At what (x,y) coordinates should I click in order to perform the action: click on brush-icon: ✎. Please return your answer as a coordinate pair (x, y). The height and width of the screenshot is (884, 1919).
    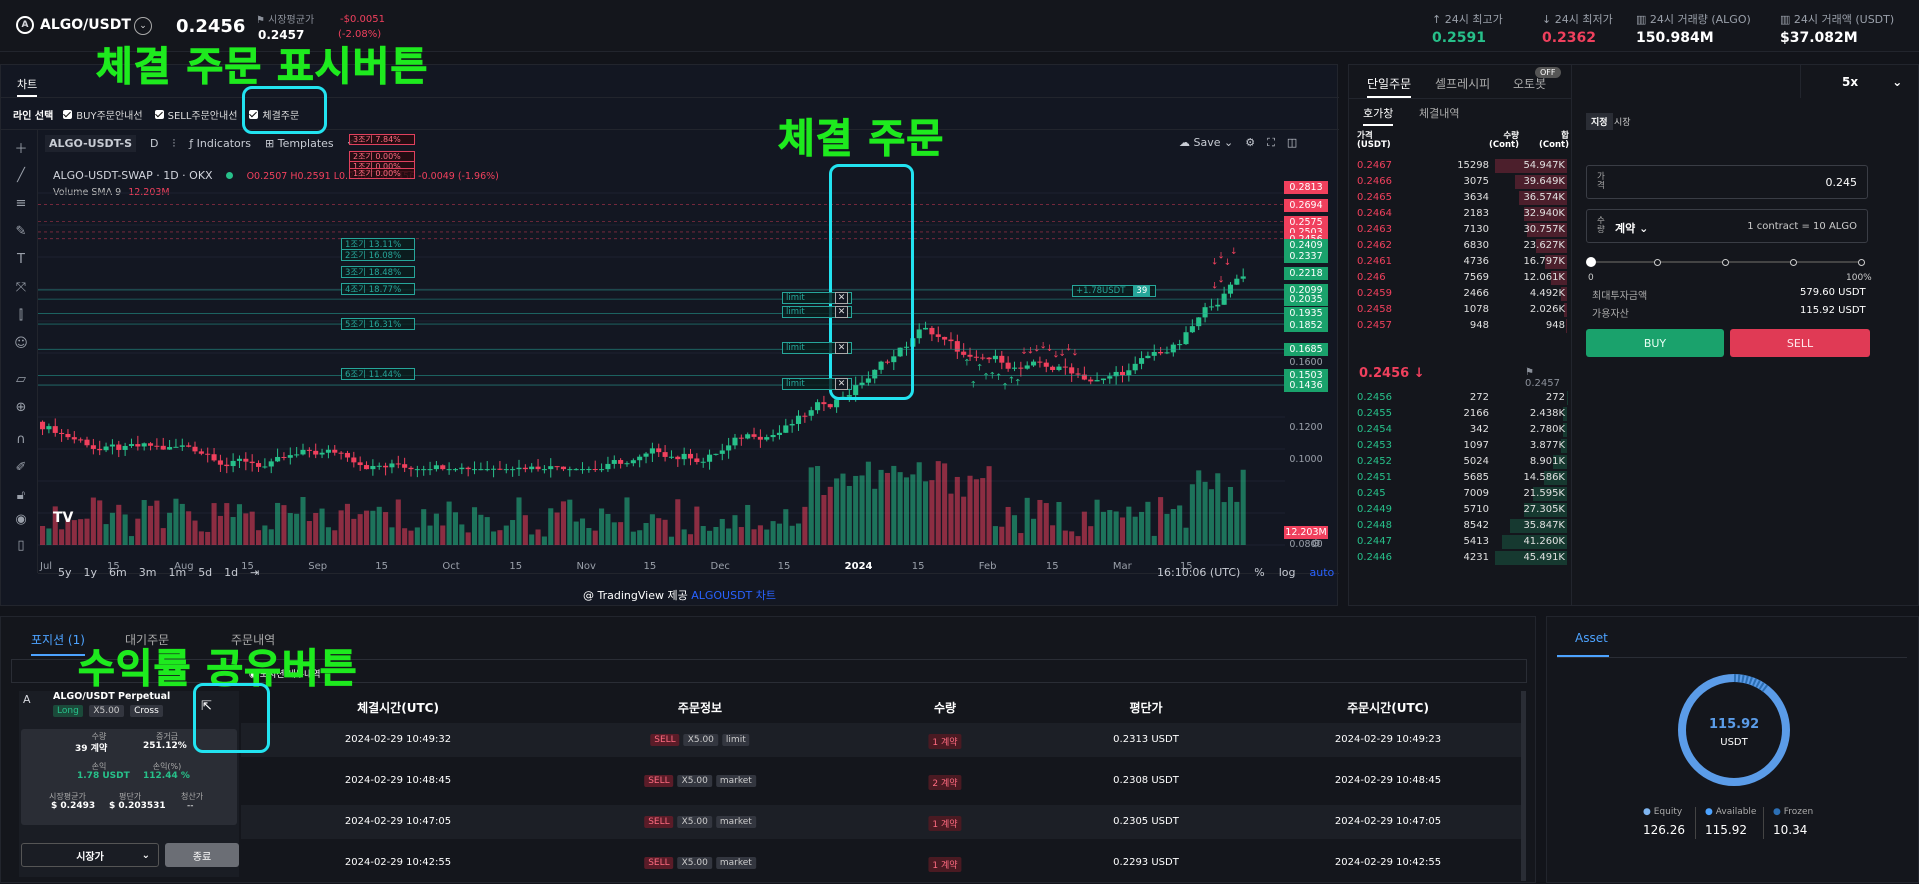
    Looking at the image, I should click on (21, 231).